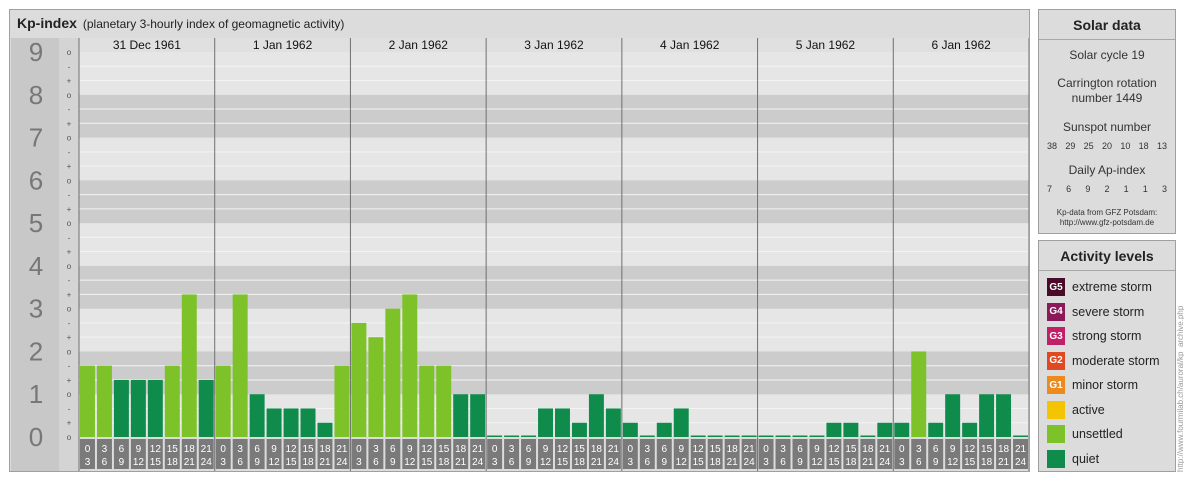  I want to click on legend-swatch: G2, so click(1056, 360).